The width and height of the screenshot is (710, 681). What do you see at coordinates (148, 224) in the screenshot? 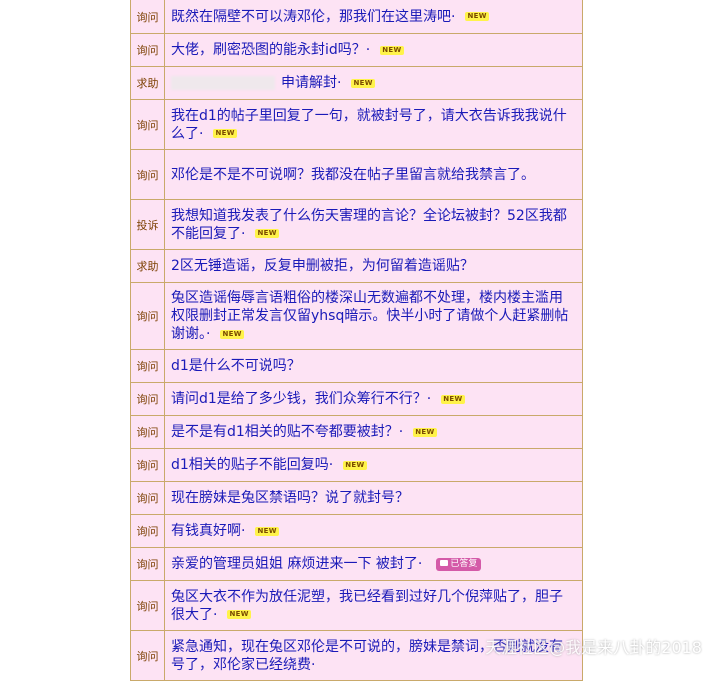
I see `post-category-tag: 投诉` at bounding box center [148, 224].